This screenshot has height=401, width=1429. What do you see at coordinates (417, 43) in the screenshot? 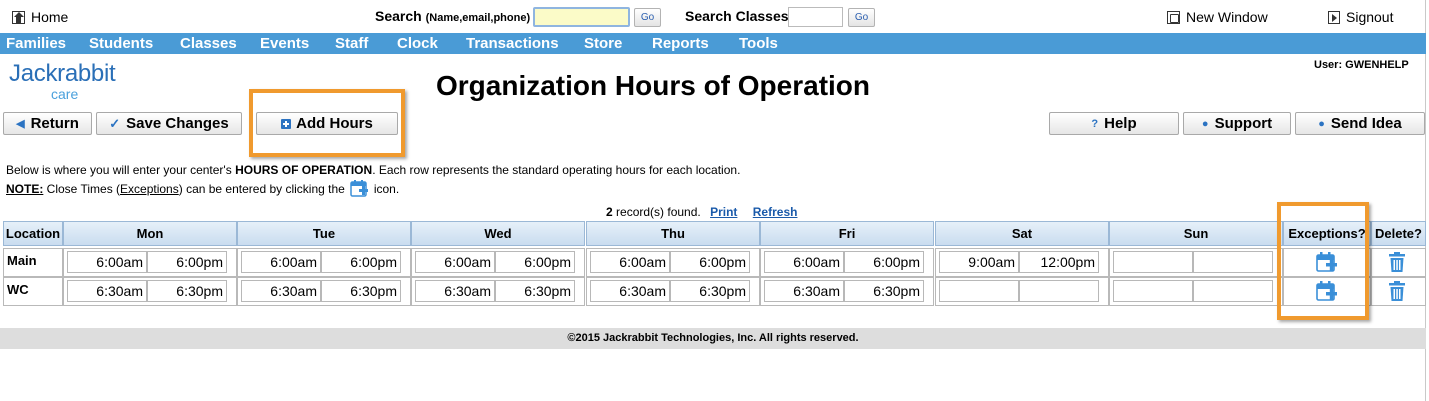
I see `nav-clock: Clock` at bounding box center [417, 43].